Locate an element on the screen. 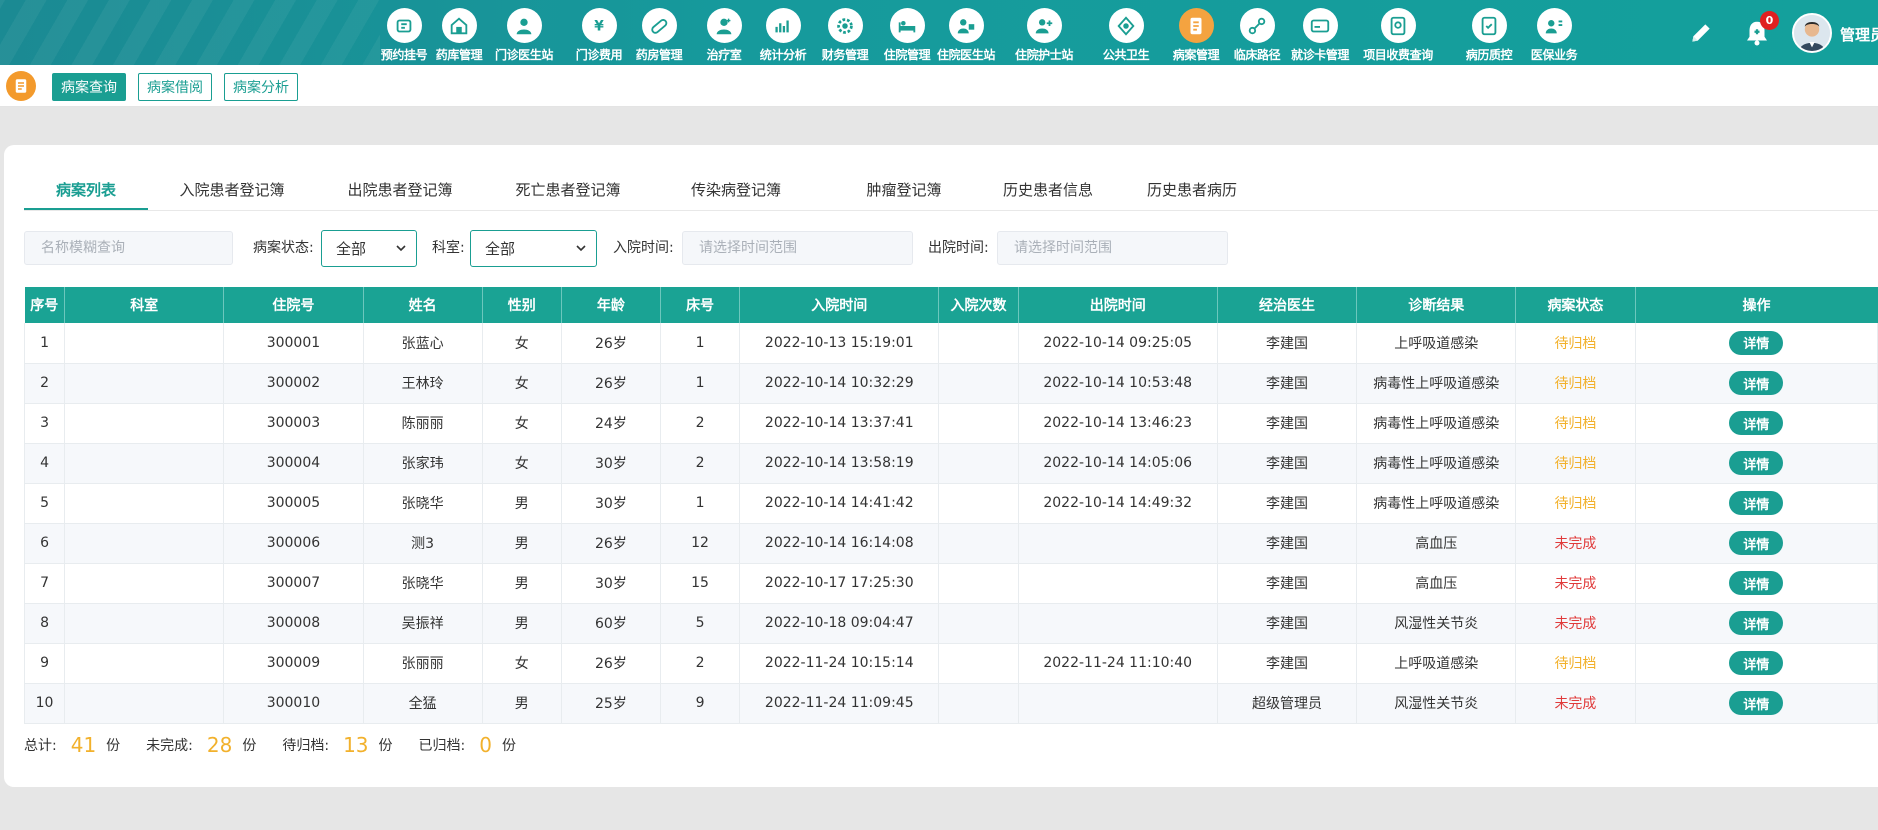 The image size is (1878, 830). user-avatar is located at coordinates (1812, 33).